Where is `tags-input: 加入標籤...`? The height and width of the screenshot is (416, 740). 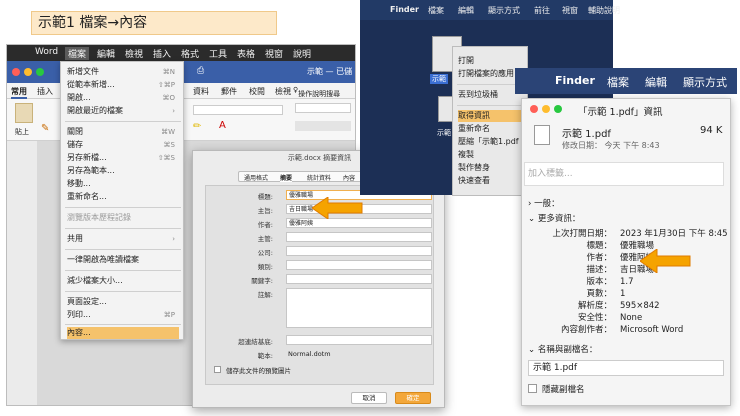 tags-input: 加入標籤... is located at coordinates (624, 174).